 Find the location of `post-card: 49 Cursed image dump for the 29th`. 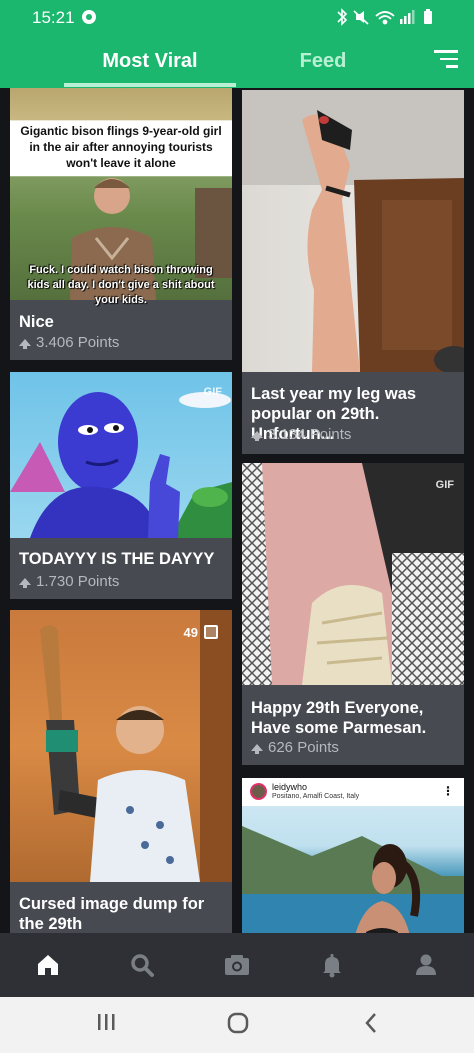

post-card: 49 Cursed image dump for the 29th is located at coordinates (121, 771).